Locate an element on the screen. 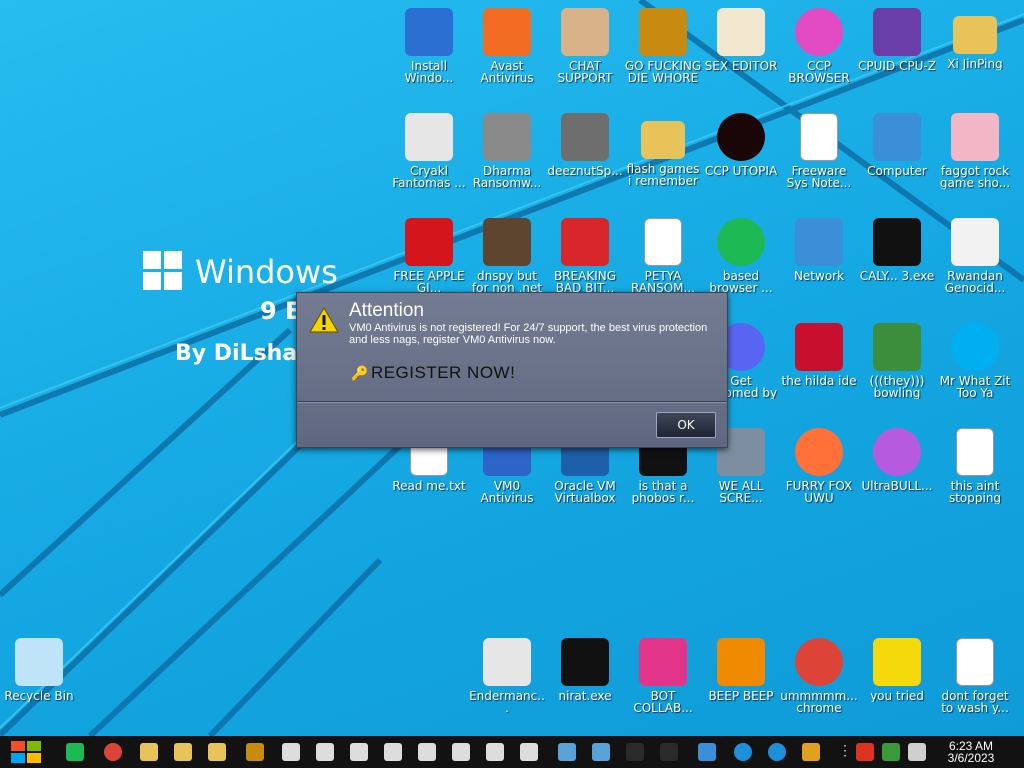  desktop-icon: the hilda ide is located at coordinates (819, 355).